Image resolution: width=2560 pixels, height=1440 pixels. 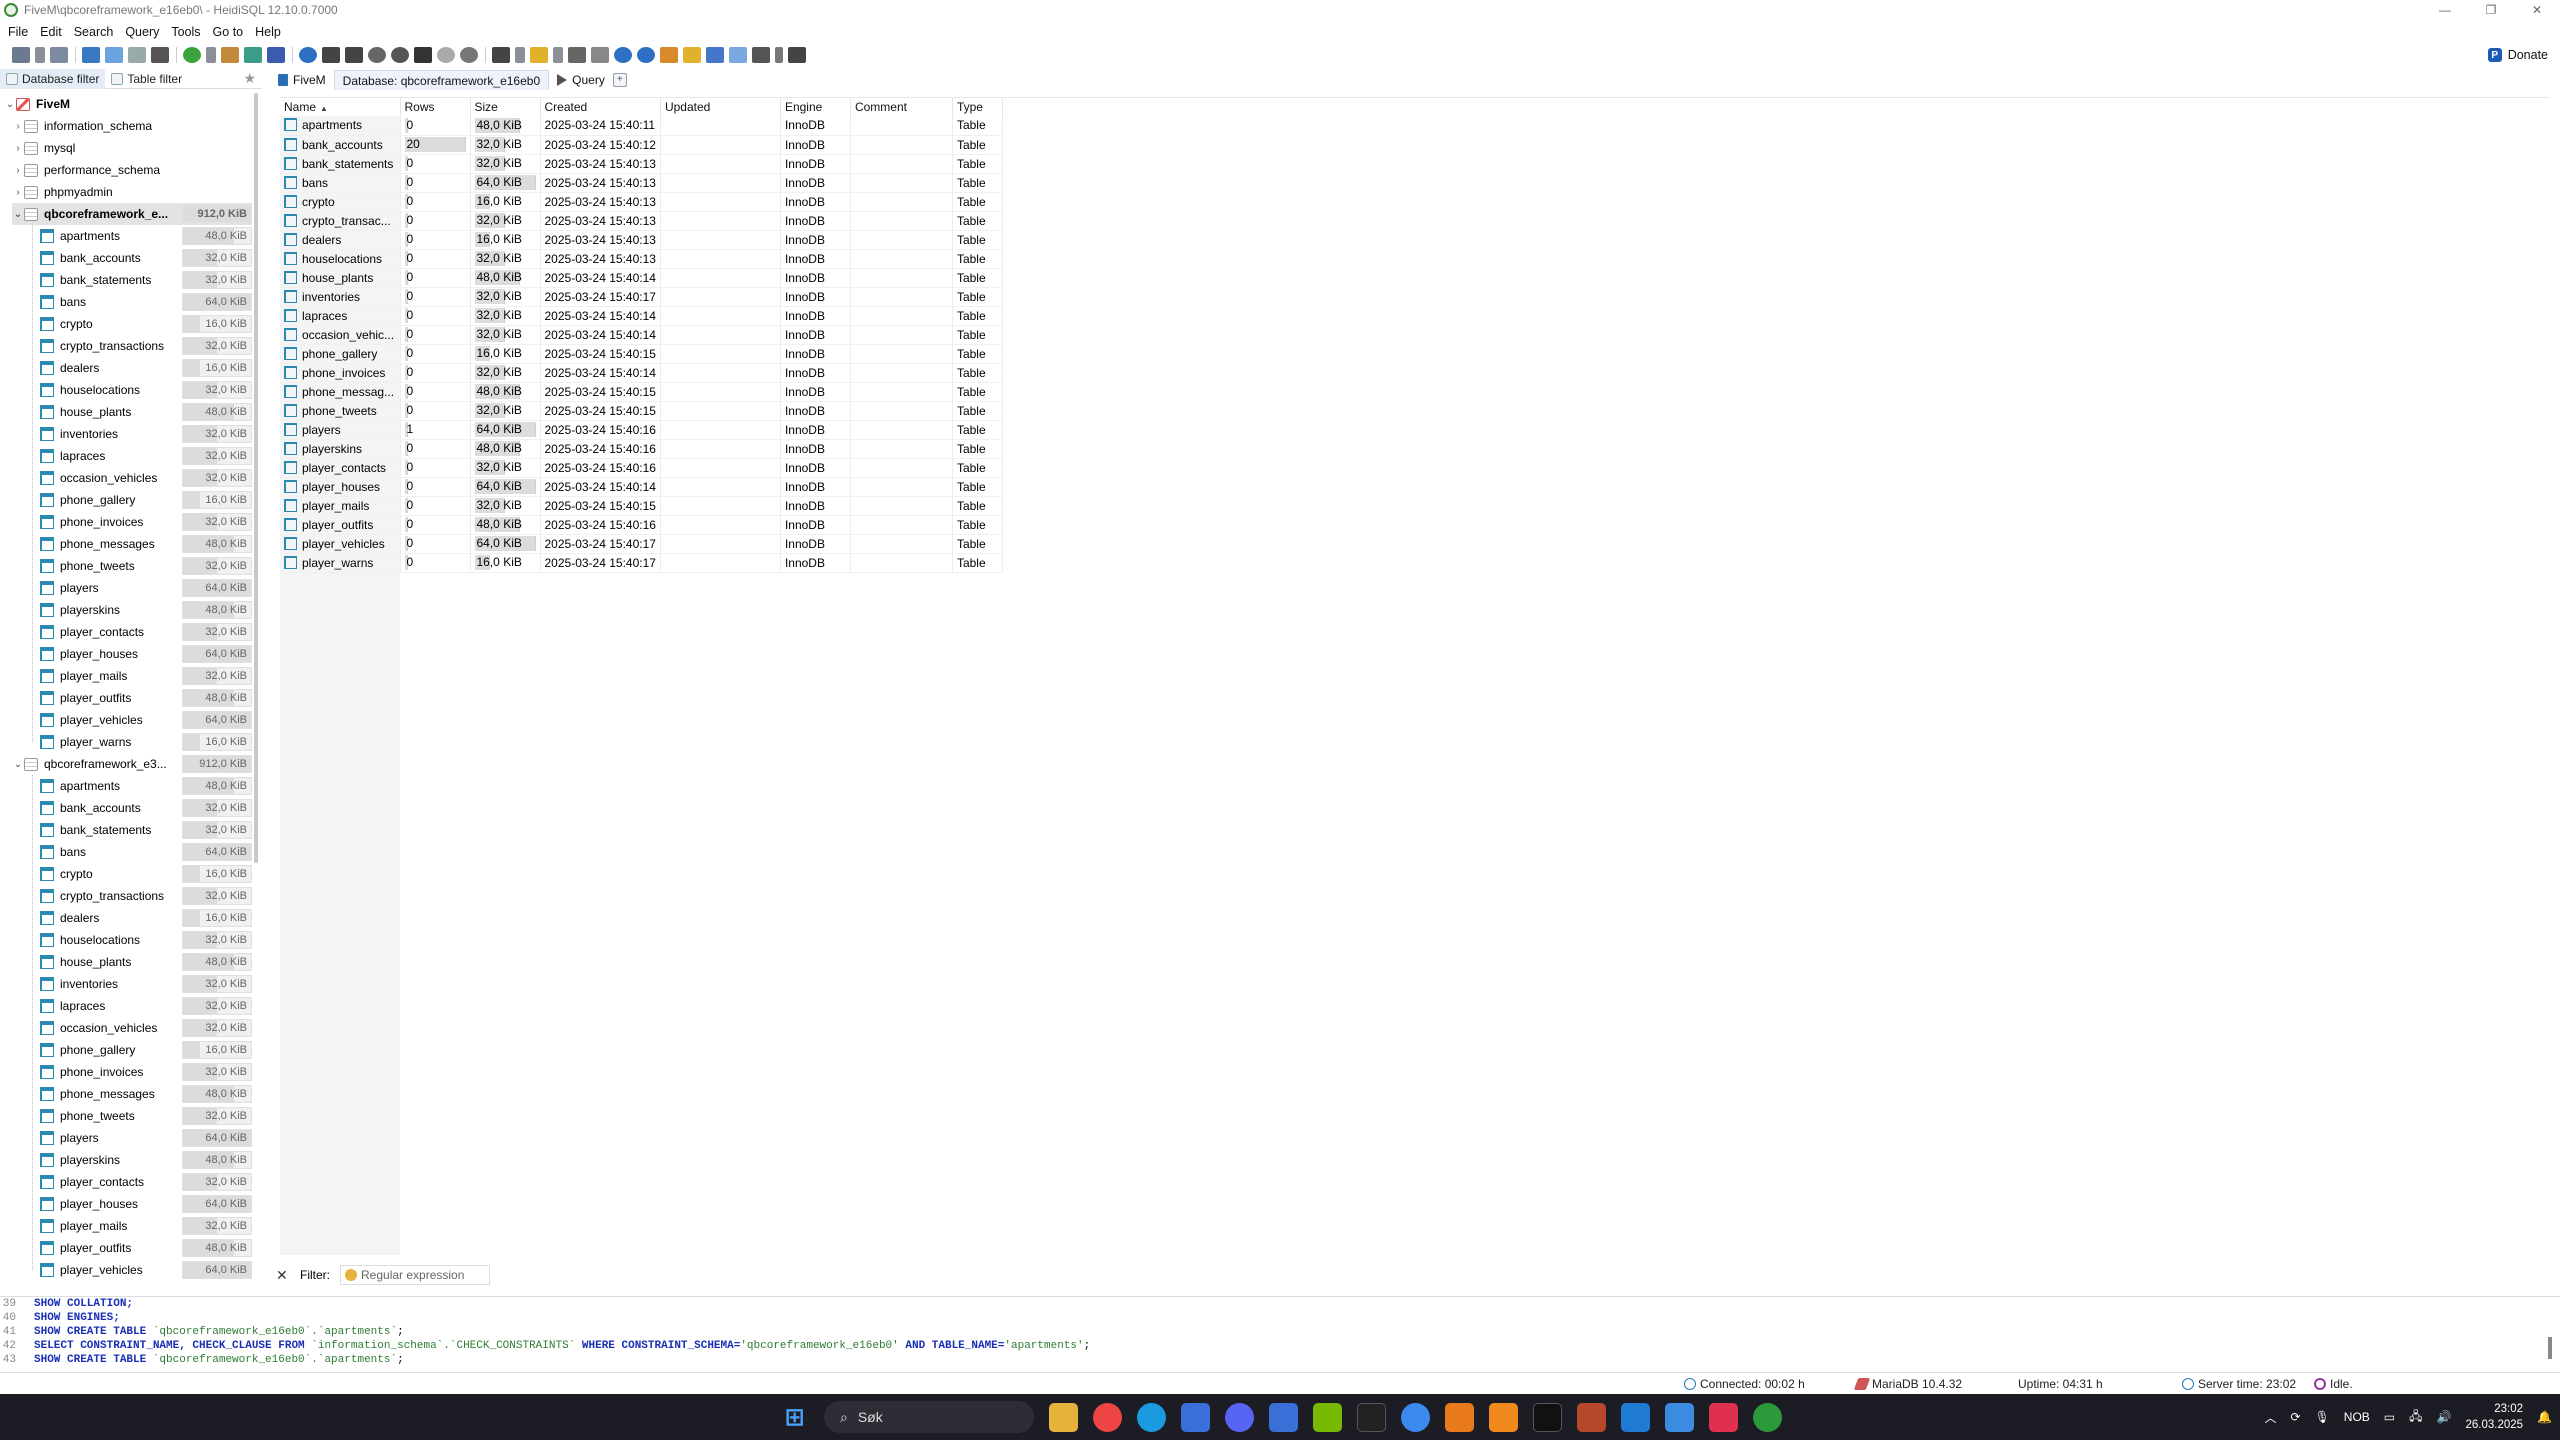 I want to click on menu-file: File, so click(x=18, y=32).